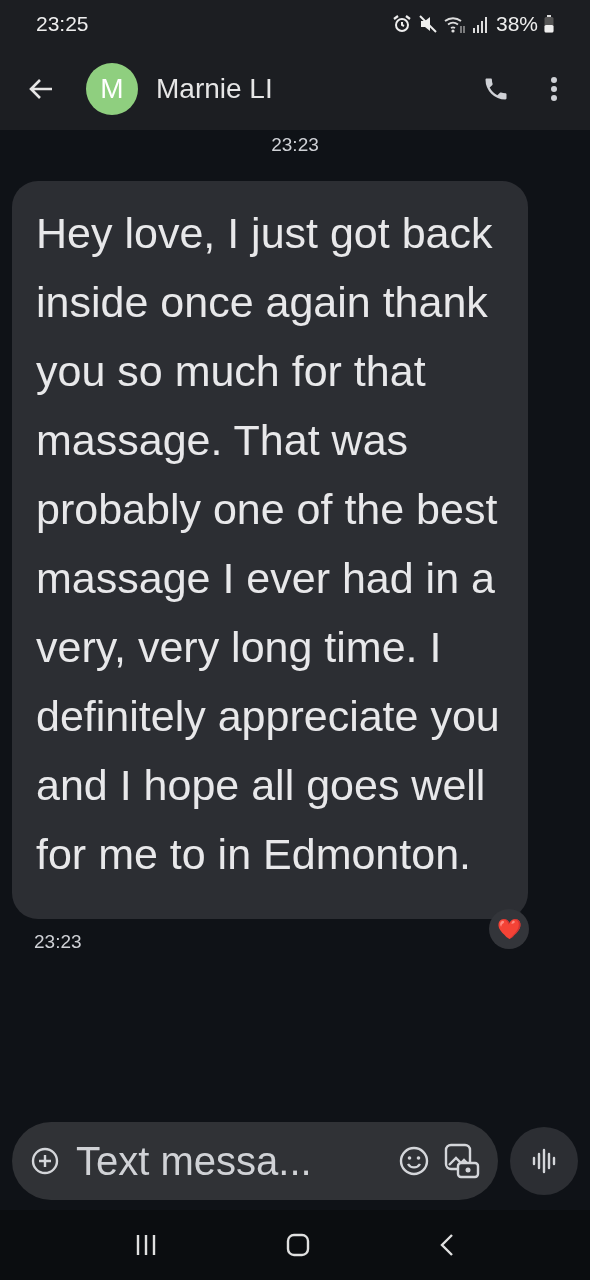 The width and height of the screenshot is (590, 1280). I want to click on recent-apps-icon, so click(145, 1245).